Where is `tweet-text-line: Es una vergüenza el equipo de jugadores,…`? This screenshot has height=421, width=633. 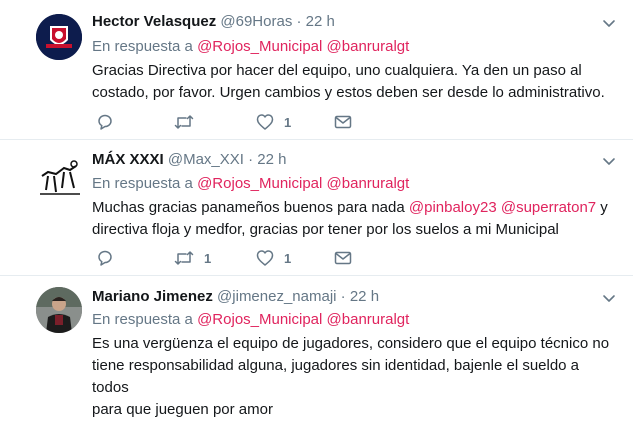 tweet-text-line: Es una vergüenza el equipo de jugadores,… is located at coordinates (351, 343).